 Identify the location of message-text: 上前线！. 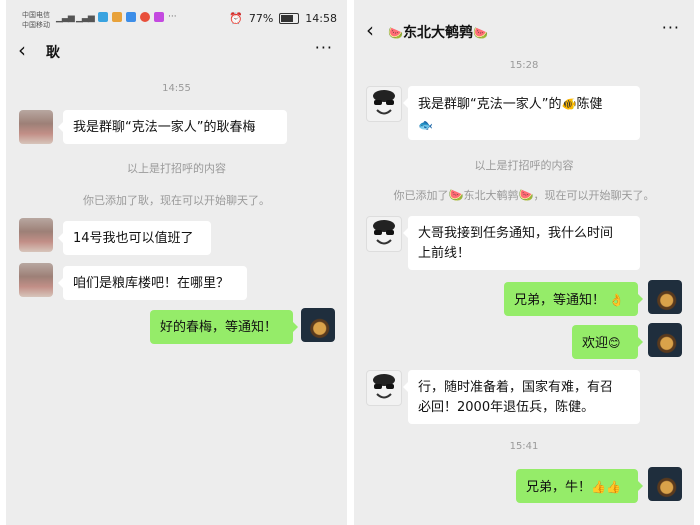
(444, 253).